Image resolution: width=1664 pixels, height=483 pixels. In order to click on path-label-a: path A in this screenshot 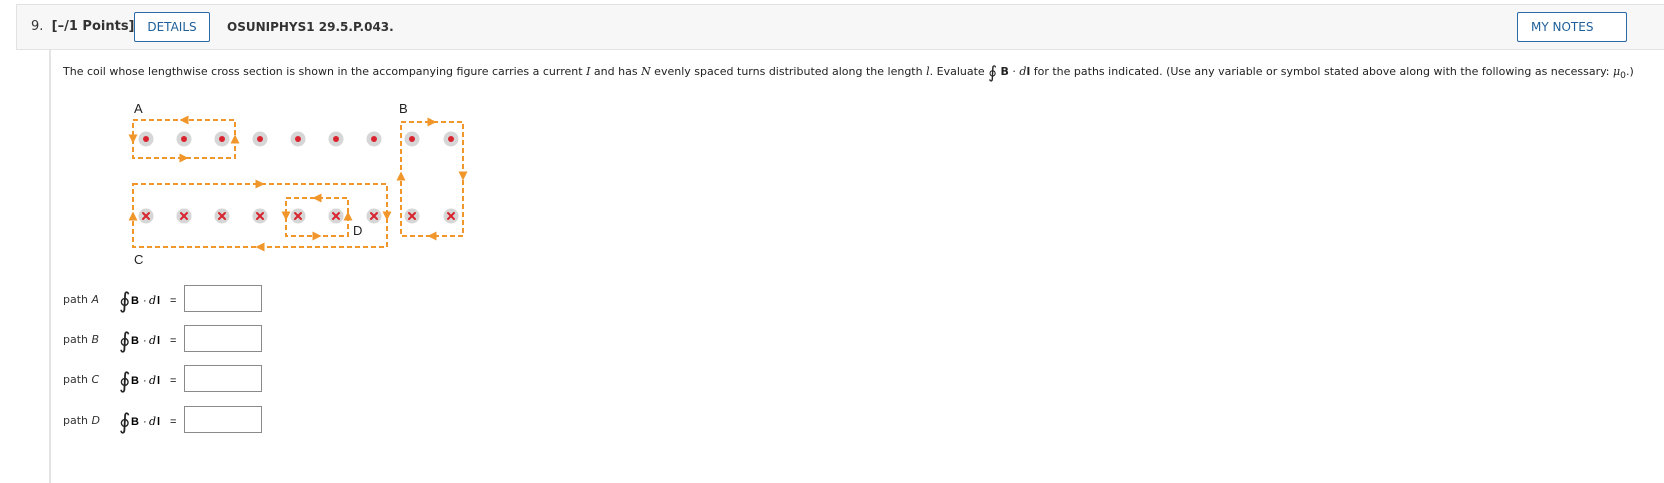, I will do `click(81, 299)`.